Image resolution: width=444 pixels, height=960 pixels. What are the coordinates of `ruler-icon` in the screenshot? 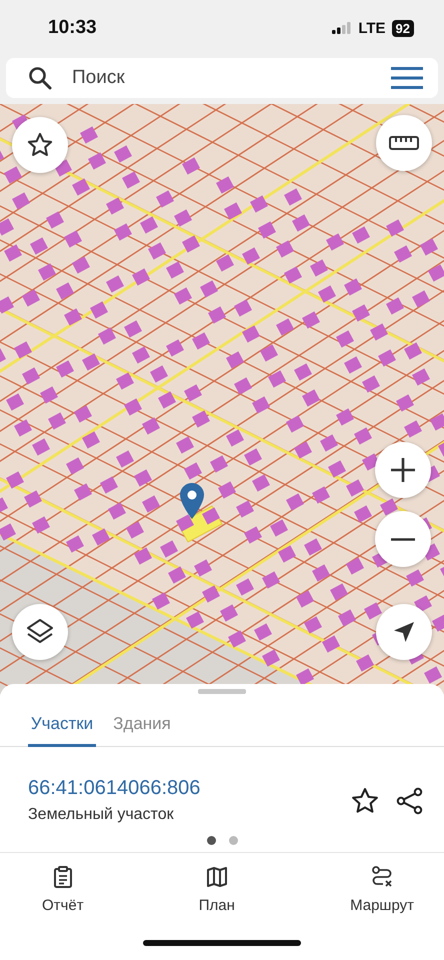 It's located at (404, 143).